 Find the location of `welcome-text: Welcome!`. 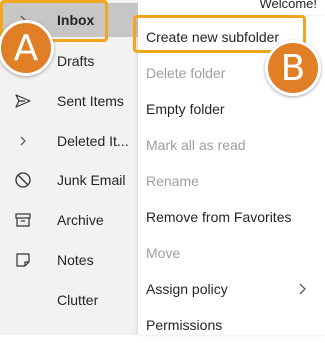

welcome-text: Welcome! is located at coordinates (288, 5).